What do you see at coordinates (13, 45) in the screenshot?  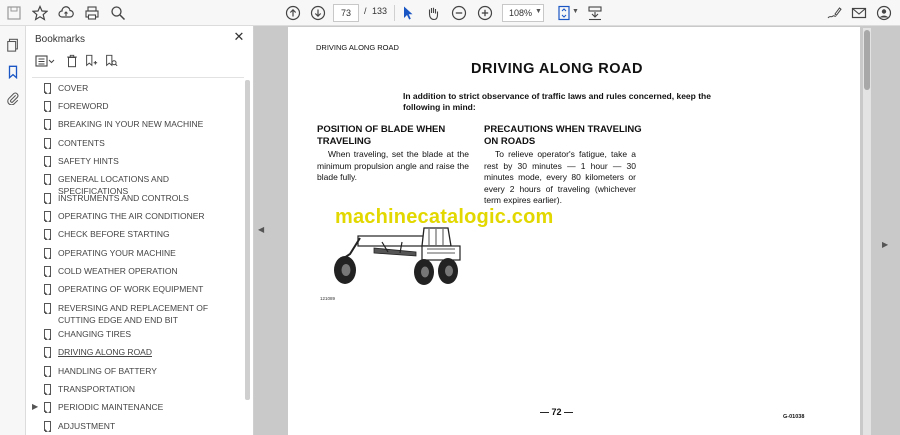 I see `page-thumbnails-icon` at bounding box center [13, 45].